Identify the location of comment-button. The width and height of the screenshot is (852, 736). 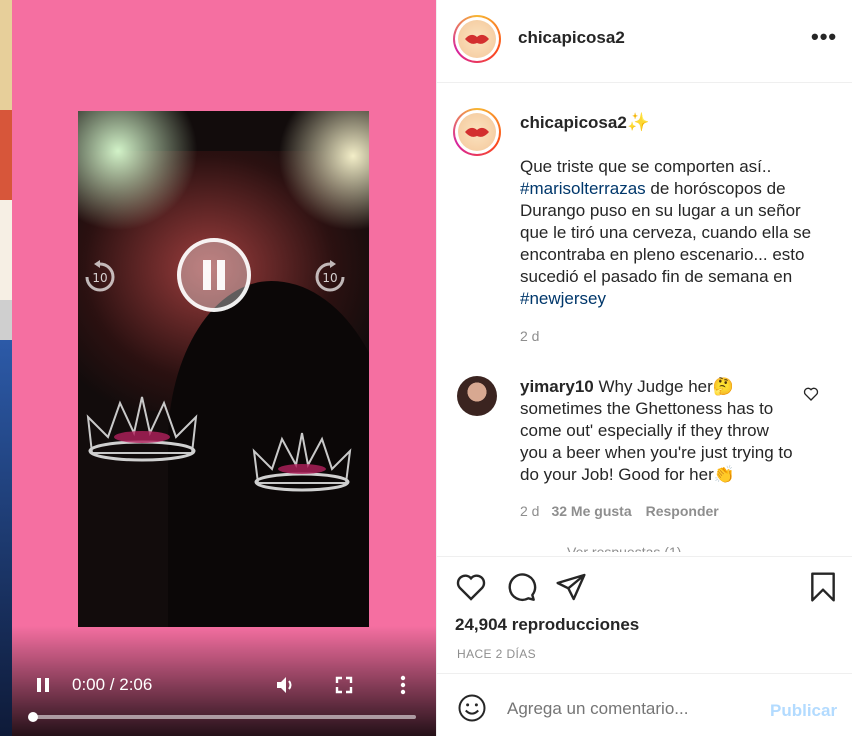
(521, 587).